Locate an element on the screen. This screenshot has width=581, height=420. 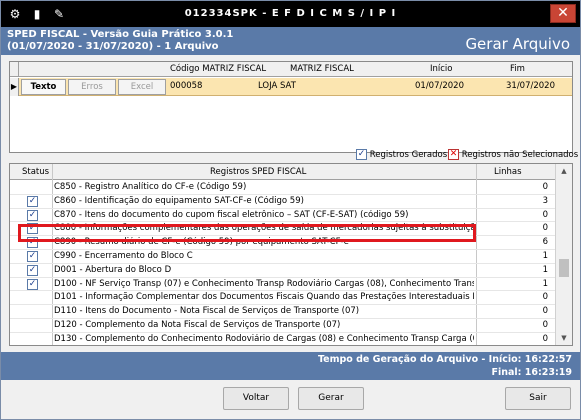
legend-generated: ✓ Registros Gerados is located at coordinates (401, 154).